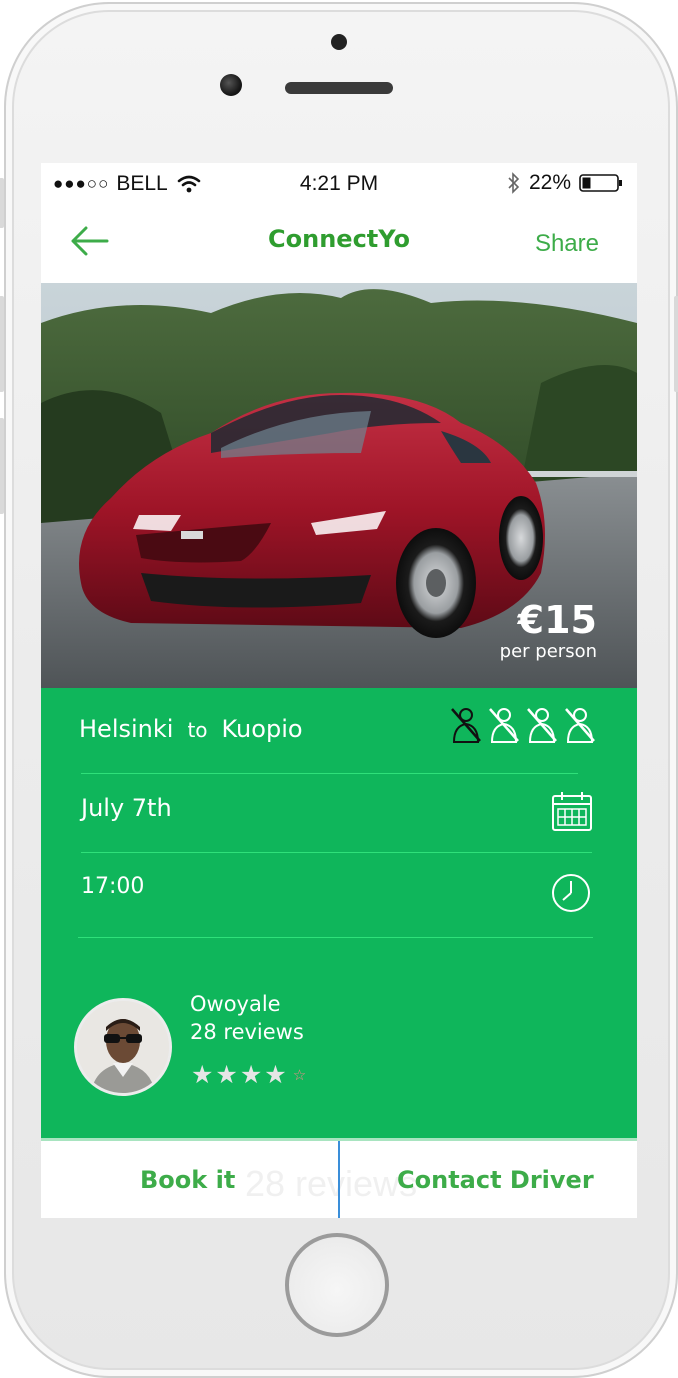 This screenshot has width=678, height=1378. Describe the element at coordinates (337, 1285) in the screenshot. I see `home-button` at that location.